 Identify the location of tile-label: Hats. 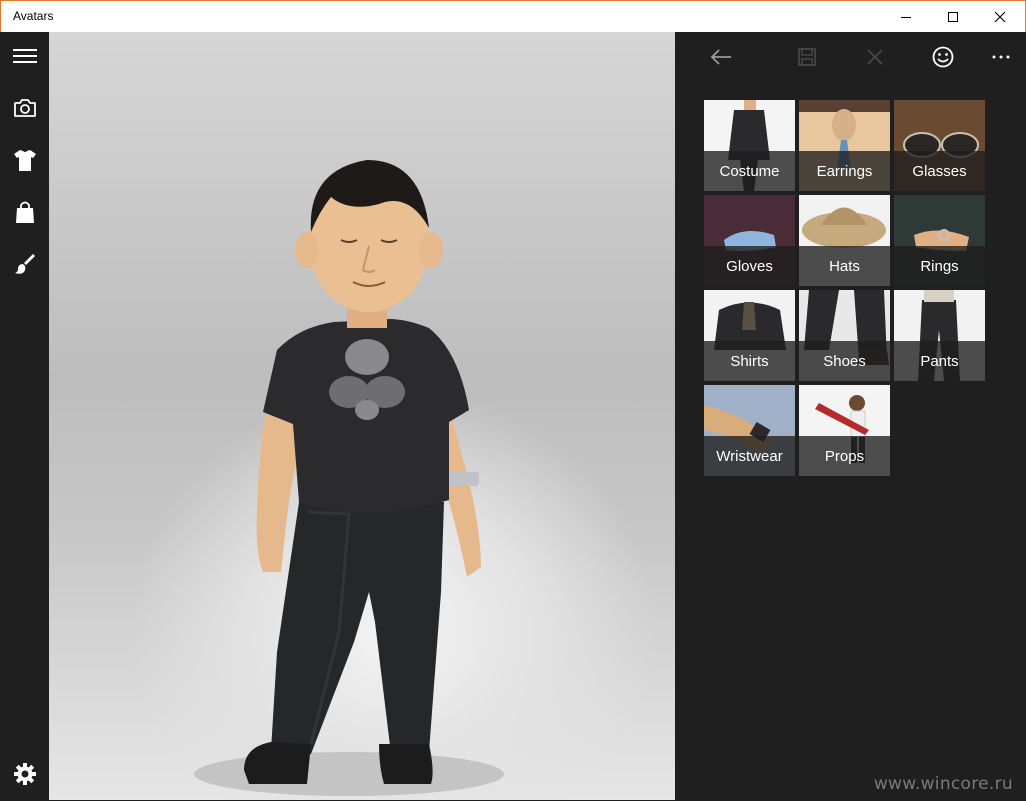
(844, 266).